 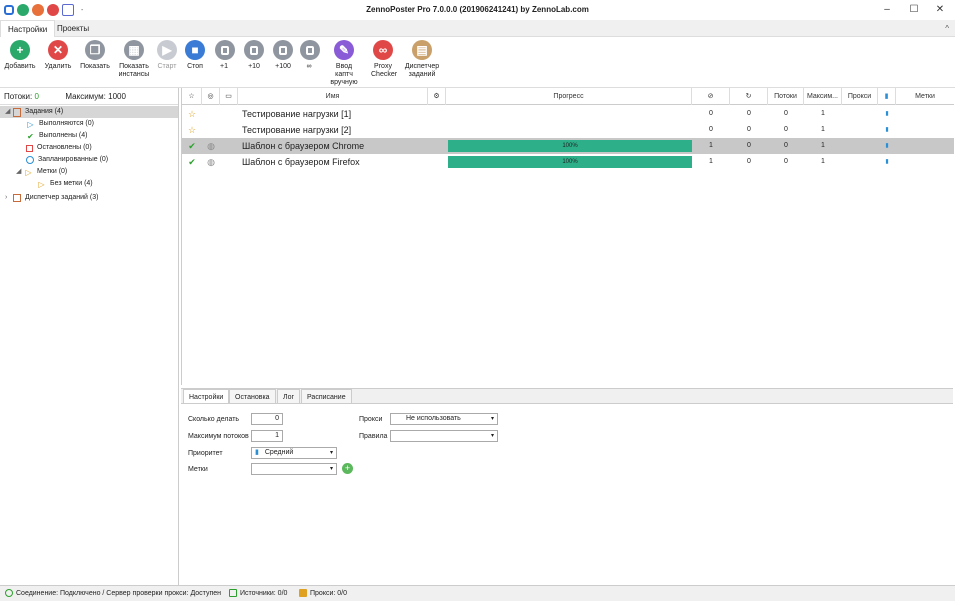 I want to click on stop-button: ■ Стоп, so click(x=195, y=55).